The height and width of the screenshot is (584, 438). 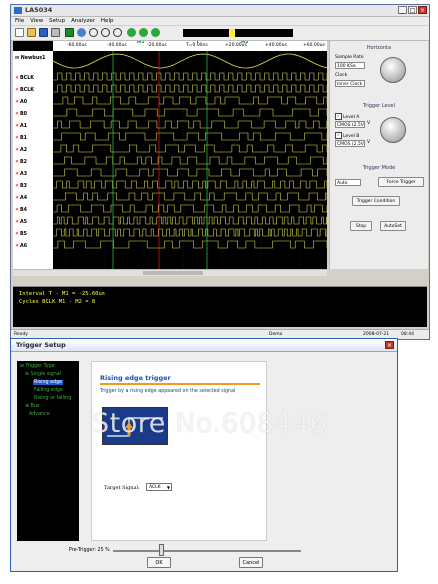 What do you see at coordinates (107, 21) in the screenshot?
I see `menu-help: Help` at bounding box center [107, 21].